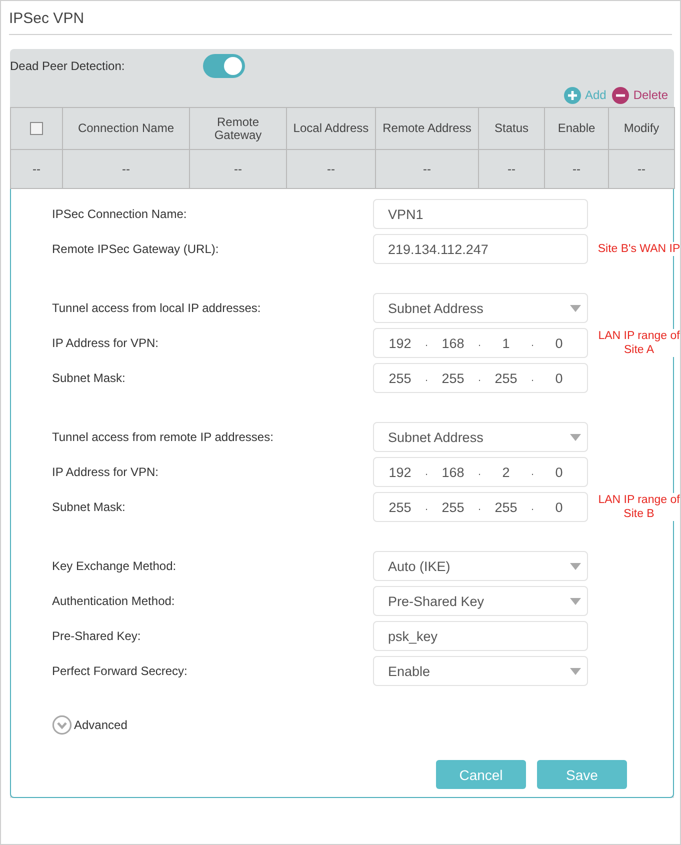 This screenshot has height=845, width=681. What do you see at coordinates (157, 308) in the screenshot?
I see `field-label: Tunnel access from local IP addresses:` at bounding box center [157, 308].